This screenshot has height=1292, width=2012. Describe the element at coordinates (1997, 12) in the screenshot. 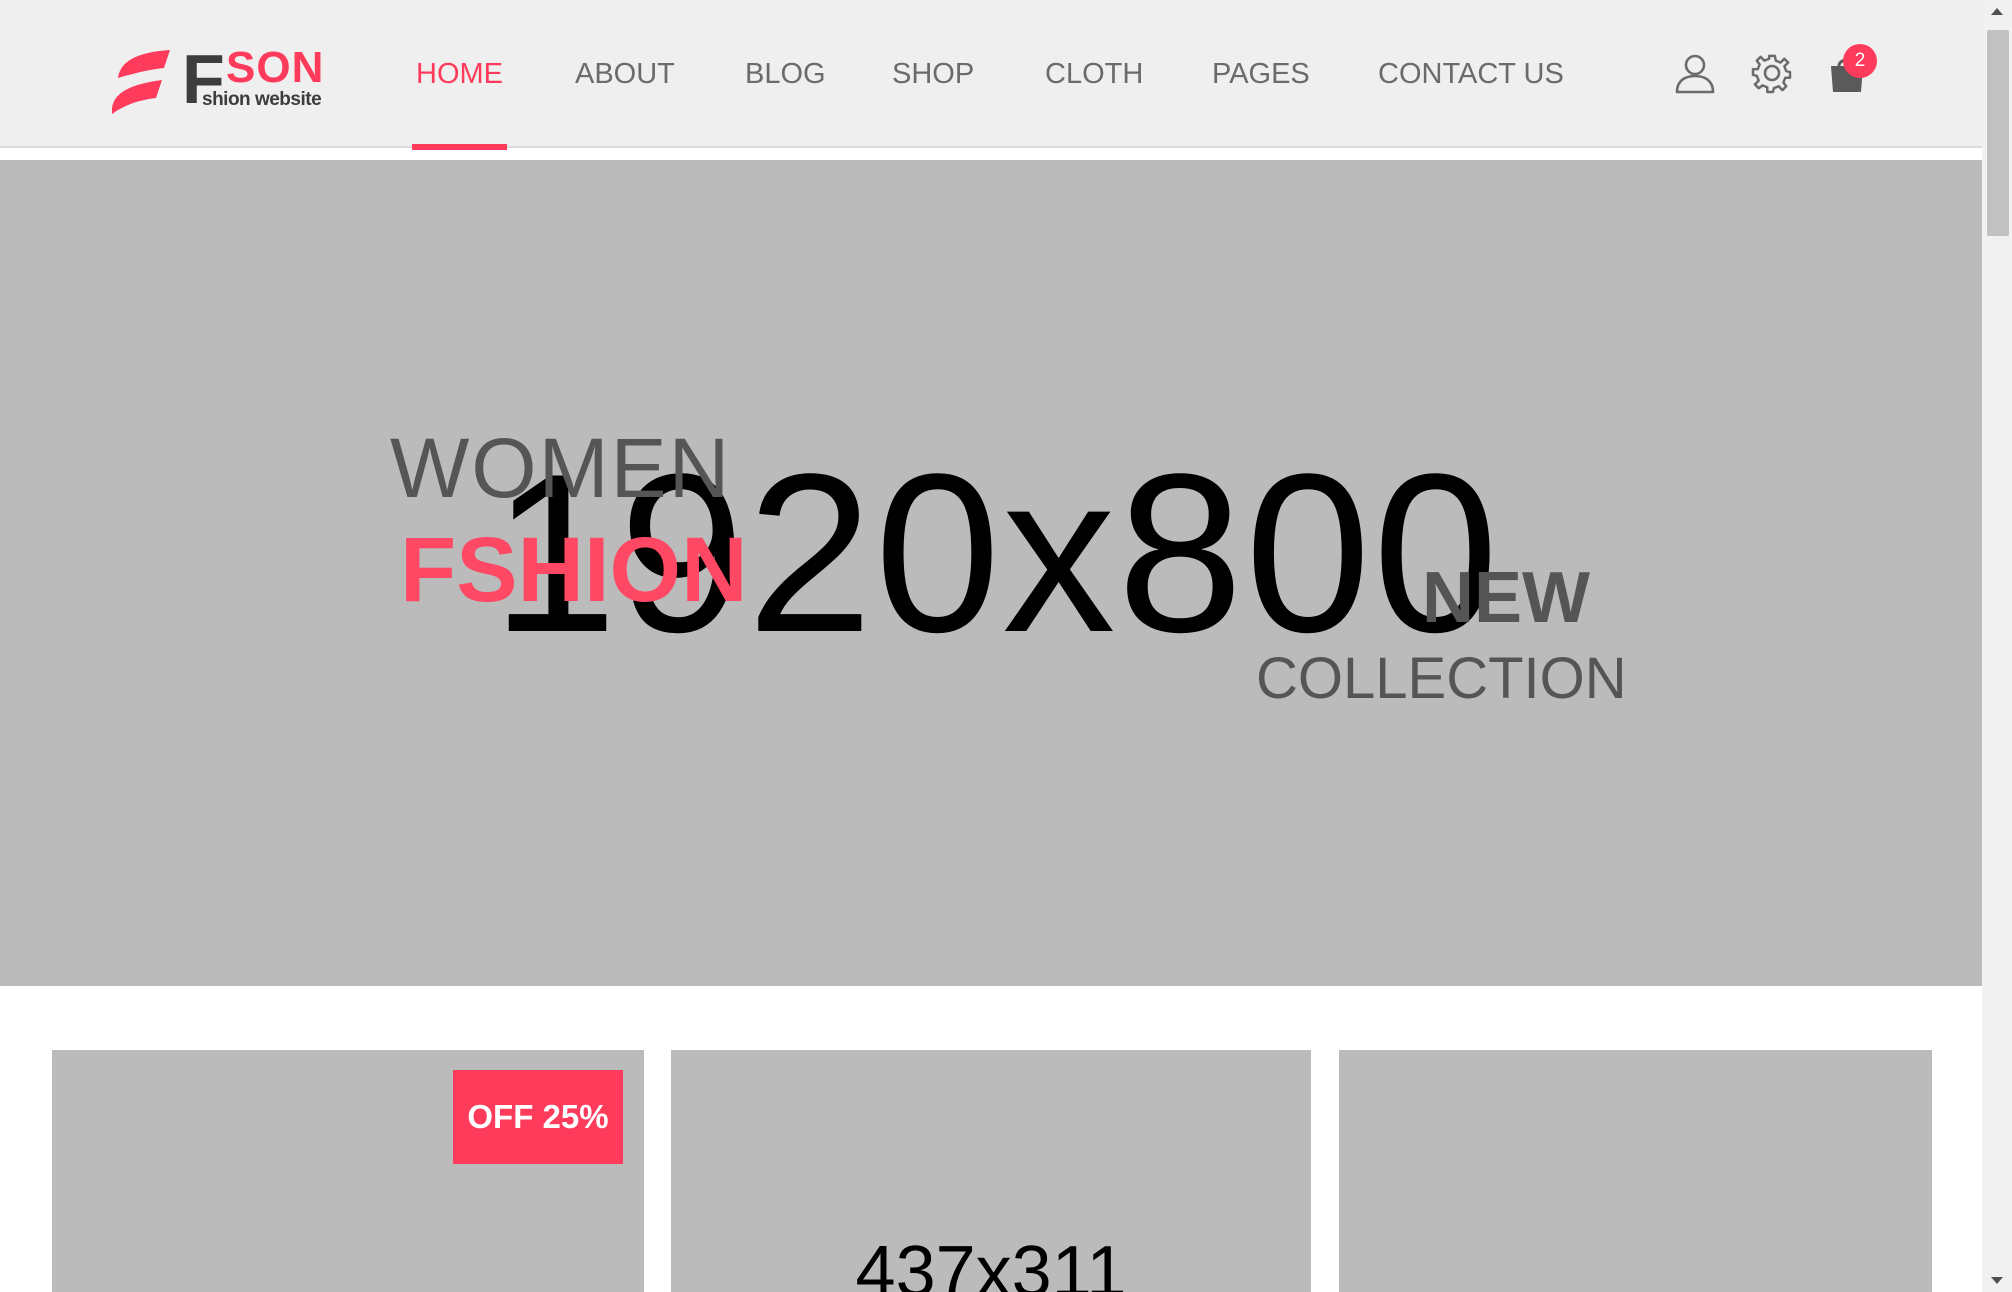

I see `scroll-up-arrow-icon` at that location.